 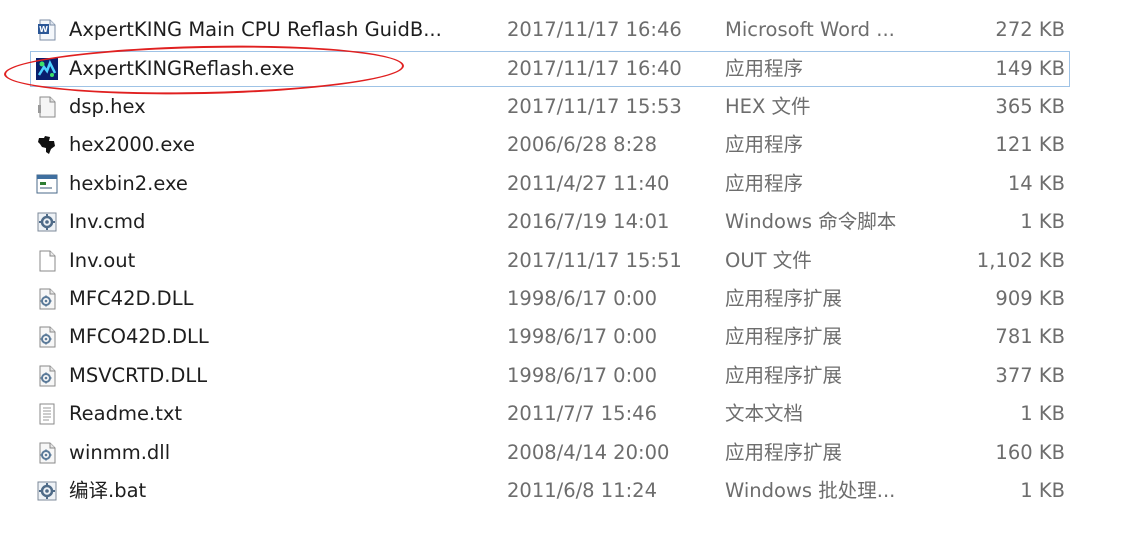 I want to click on file-row: MFC42D.DLL 1998/6/17 0:00 应用程序扩展 909 KB, so click(x=550, y=299).